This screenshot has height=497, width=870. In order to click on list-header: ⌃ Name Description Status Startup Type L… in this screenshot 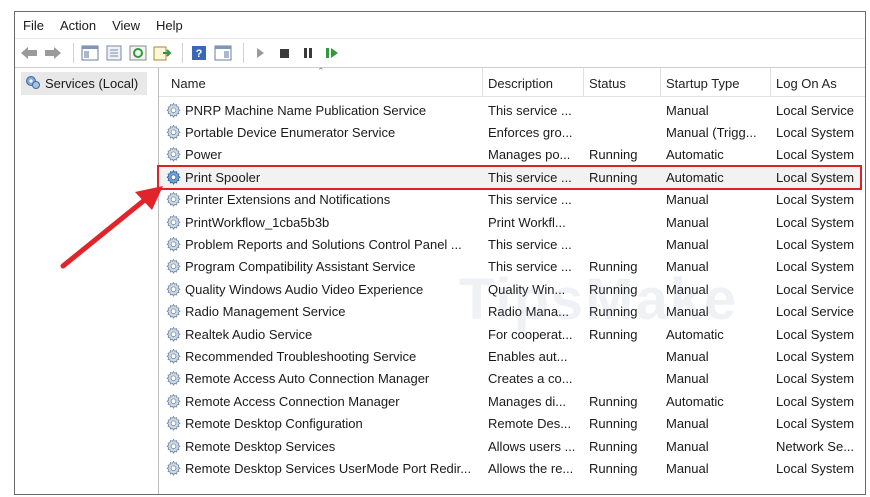, I will do `click(512, 81)`.